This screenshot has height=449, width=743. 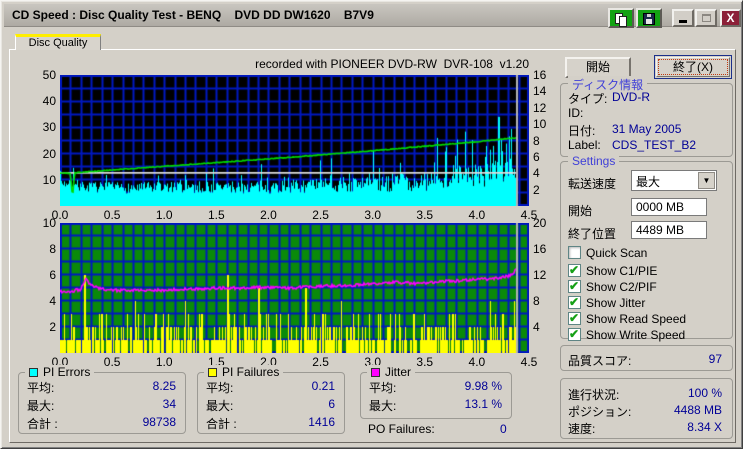 I want to click on checkbox-show-c2-pif: Show C2/PIF, so click(x=648, y=287).